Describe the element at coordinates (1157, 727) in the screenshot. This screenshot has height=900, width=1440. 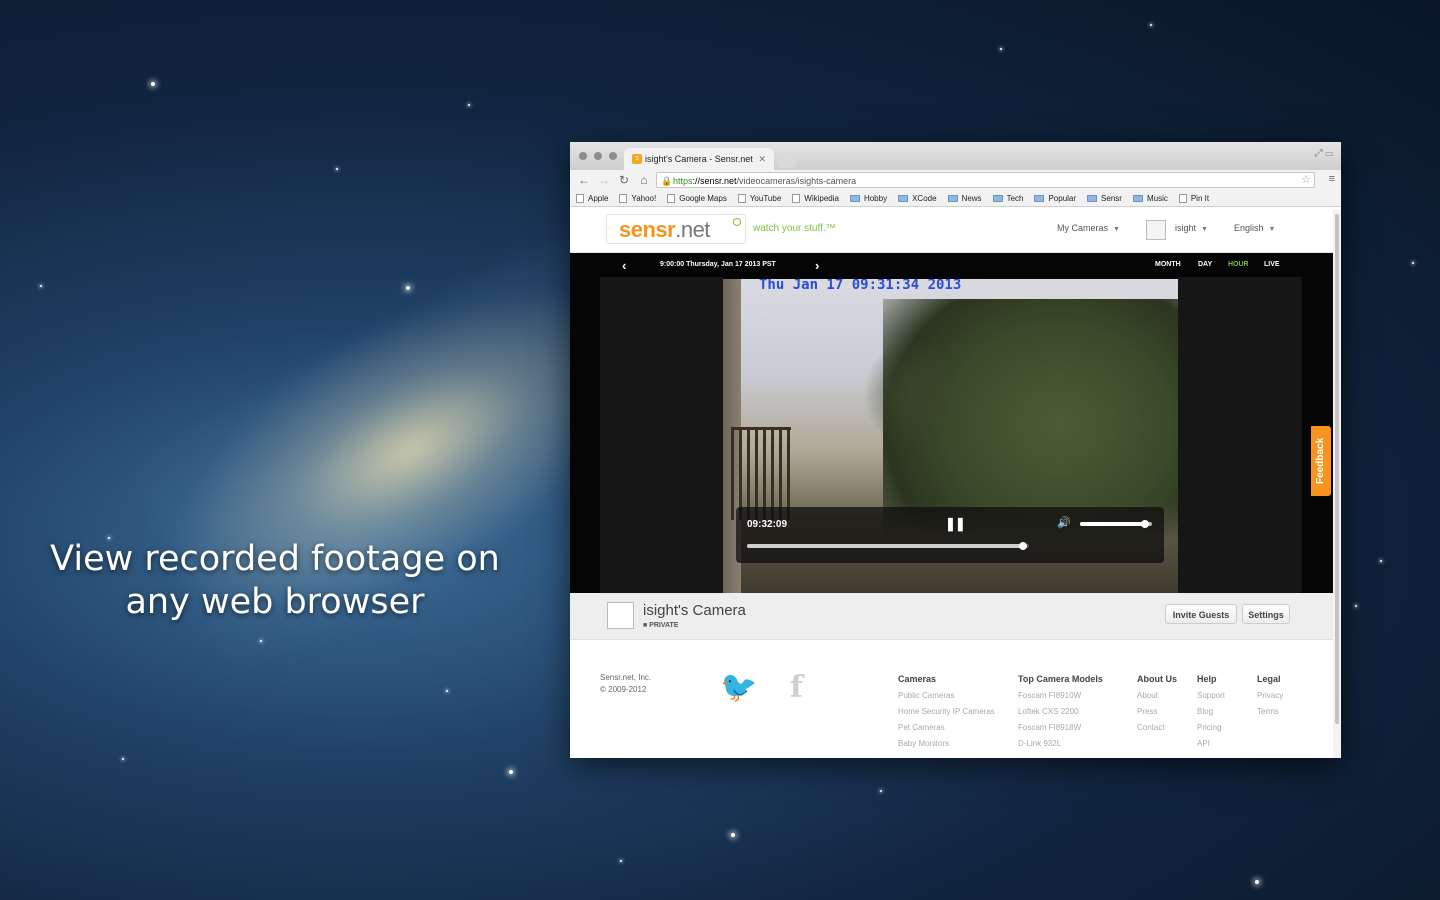
I see `footer-link: Contact` at that location.